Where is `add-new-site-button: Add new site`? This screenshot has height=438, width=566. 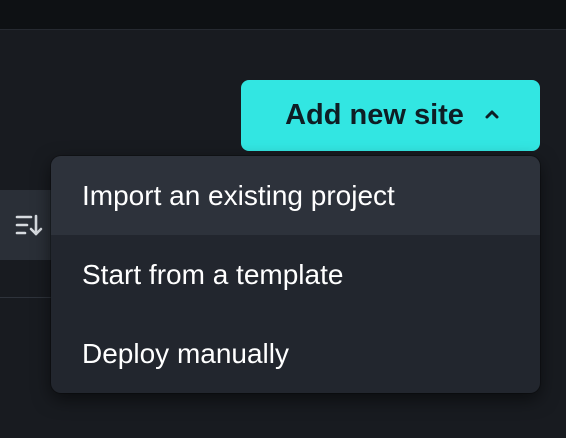
add-new-site-button: Add new site is located at coordinates (390, 115).